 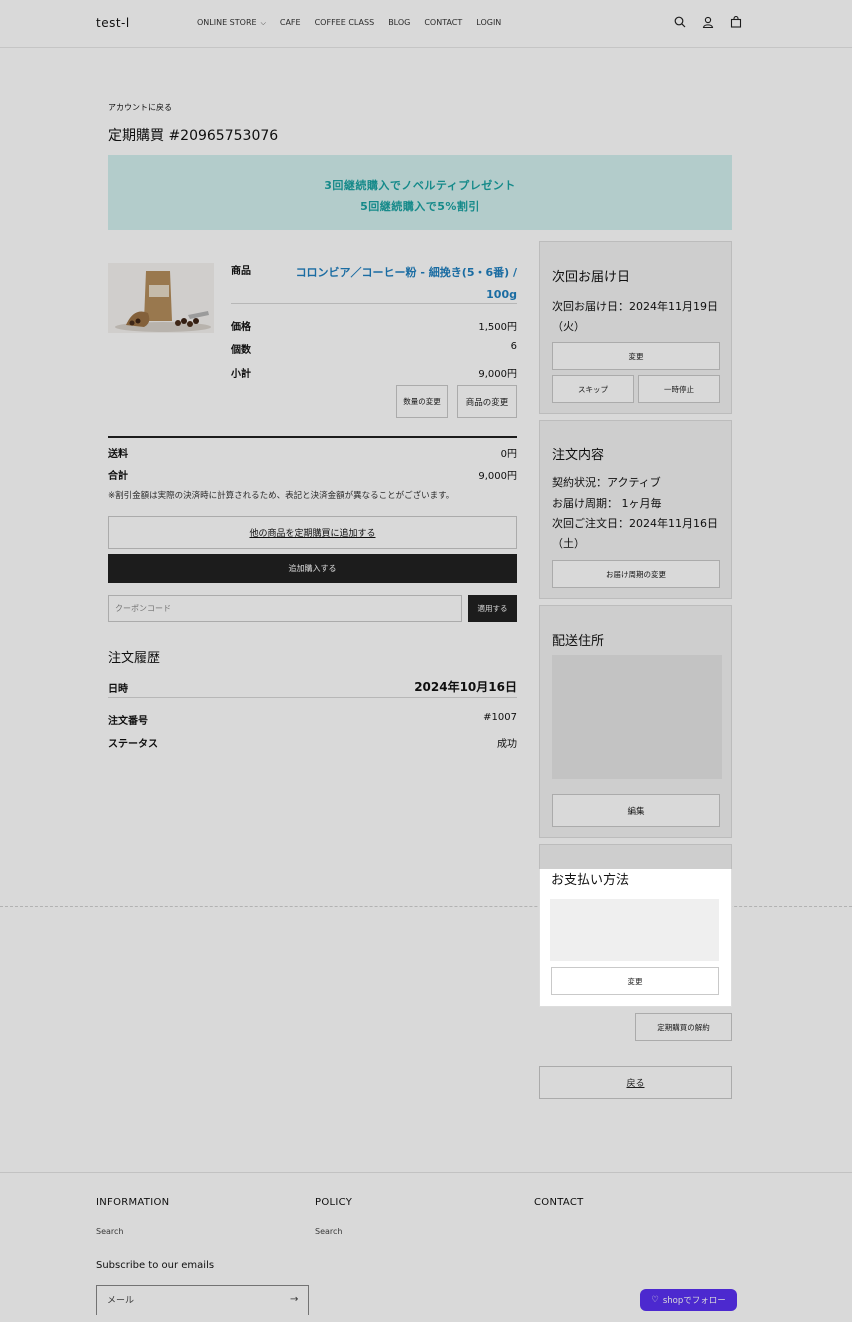 What do you see at coordinates (636, 356) in the screenshot?
I see `change-delivery-date-button: 変更` at bounding box center [636, 356].